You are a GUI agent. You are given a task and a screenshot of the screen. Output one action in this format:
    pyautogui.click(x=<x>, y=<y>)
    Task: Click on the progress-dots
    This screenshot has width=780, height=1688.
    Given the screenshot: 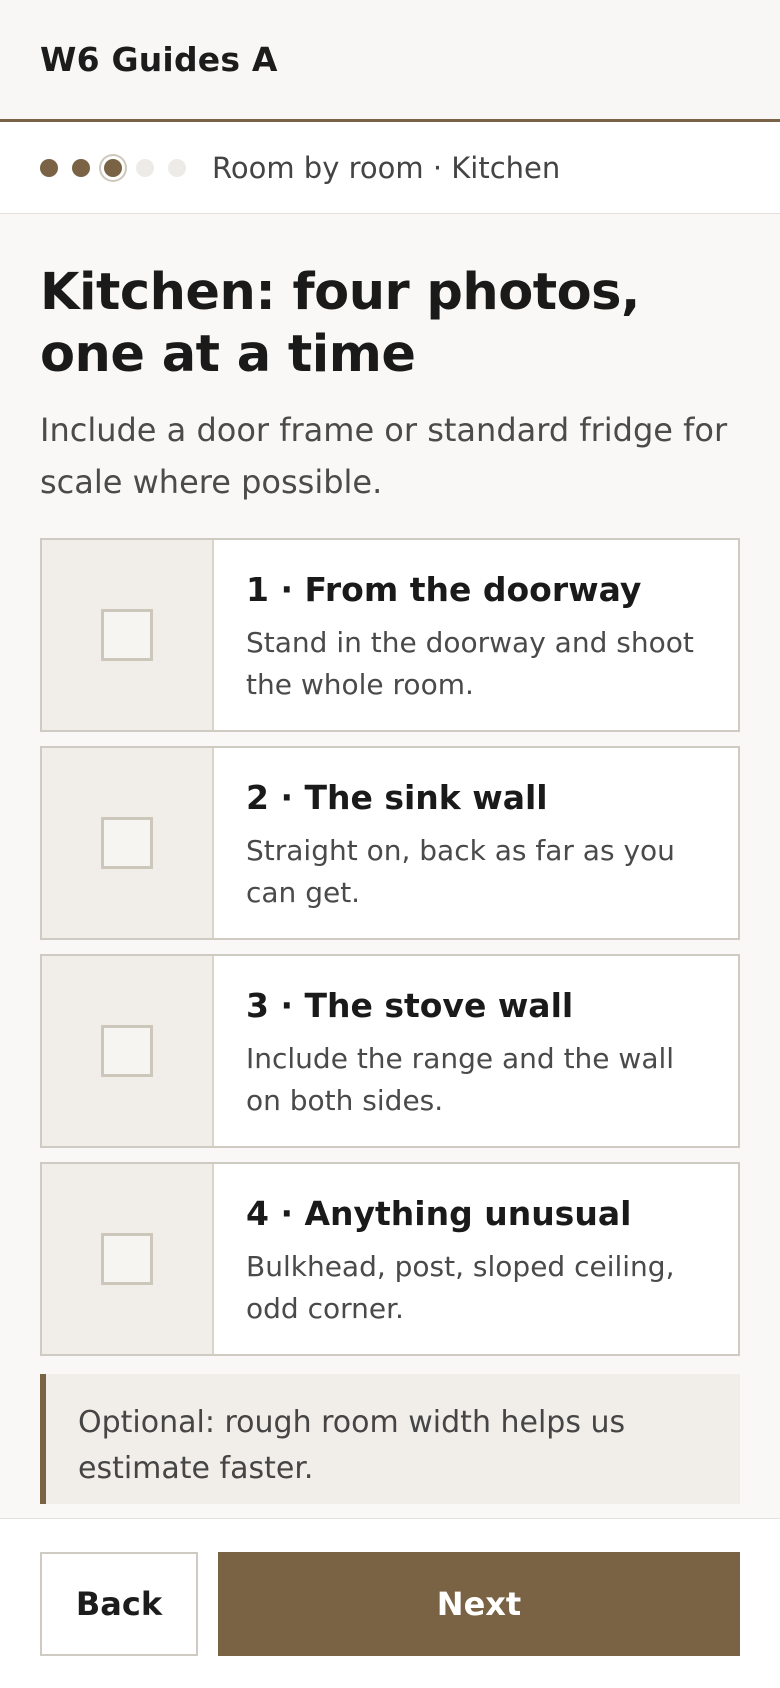 What is the action you would take?
    pyautogui.click(x=120, y=167)
    